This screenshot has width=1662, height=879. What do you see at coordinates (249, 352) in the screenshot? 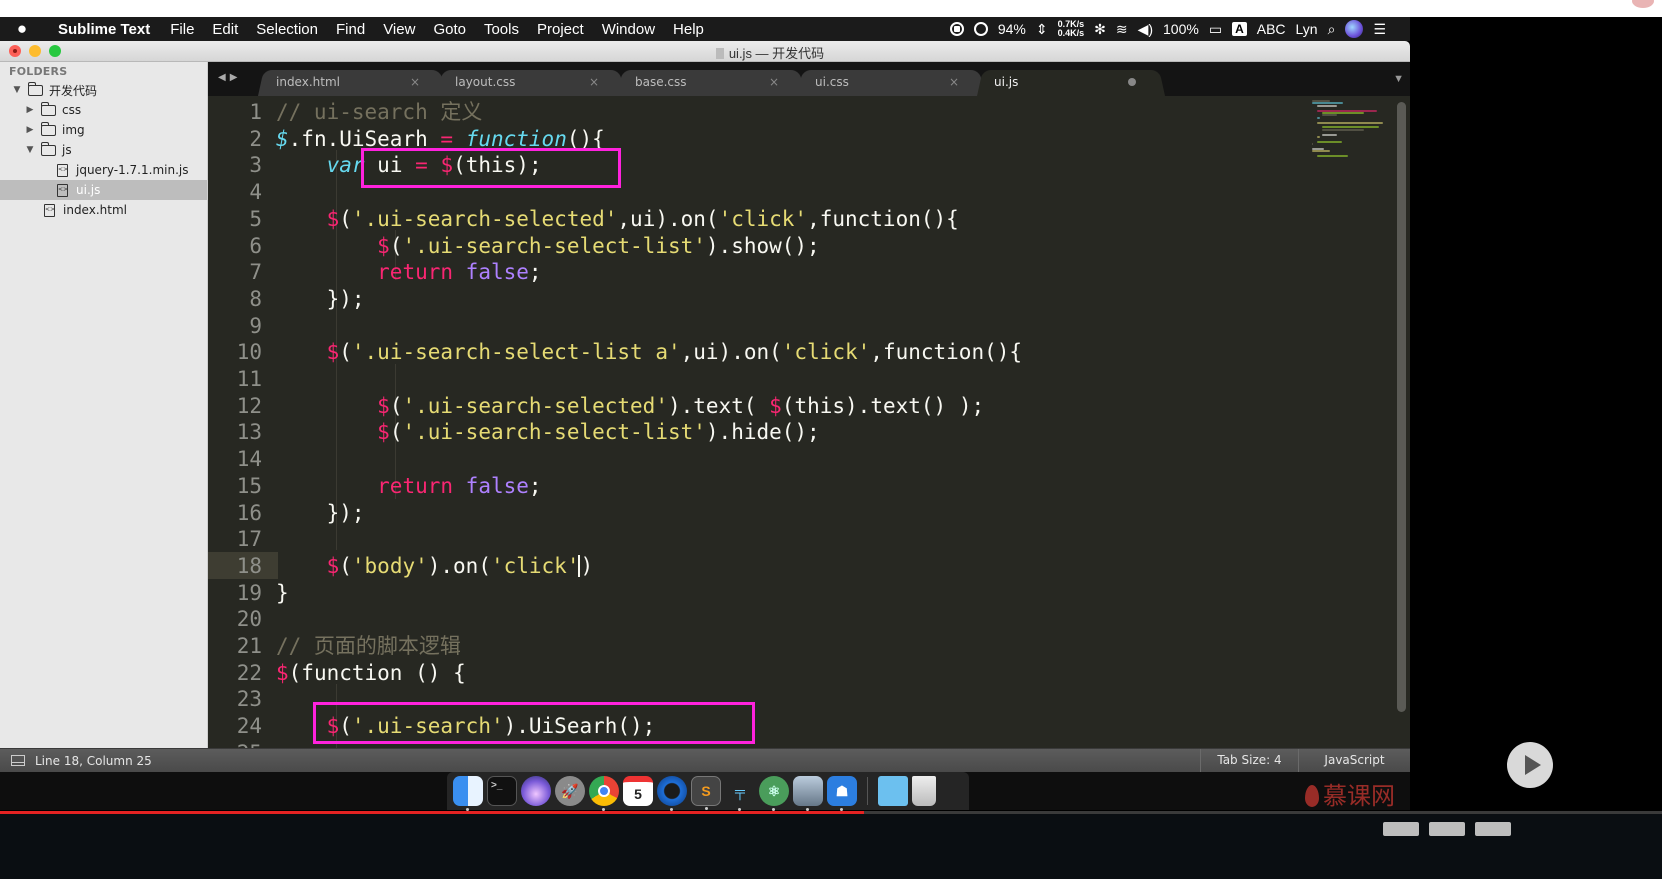
I see `line-number: 10` at bounding box center [249, 352].